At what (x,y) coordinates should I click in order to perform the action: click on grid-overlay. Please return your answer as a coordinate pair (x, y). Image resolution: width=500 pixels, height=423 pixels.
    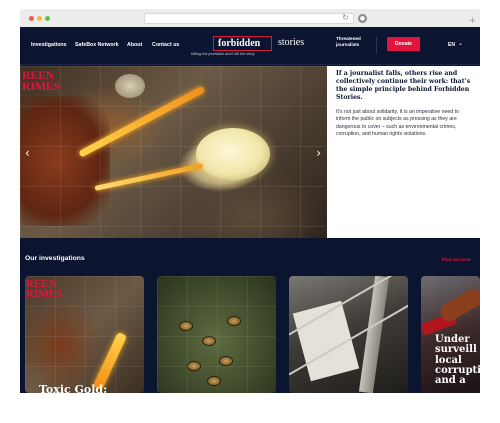
    Looking at the image, I should click on (216, 334).